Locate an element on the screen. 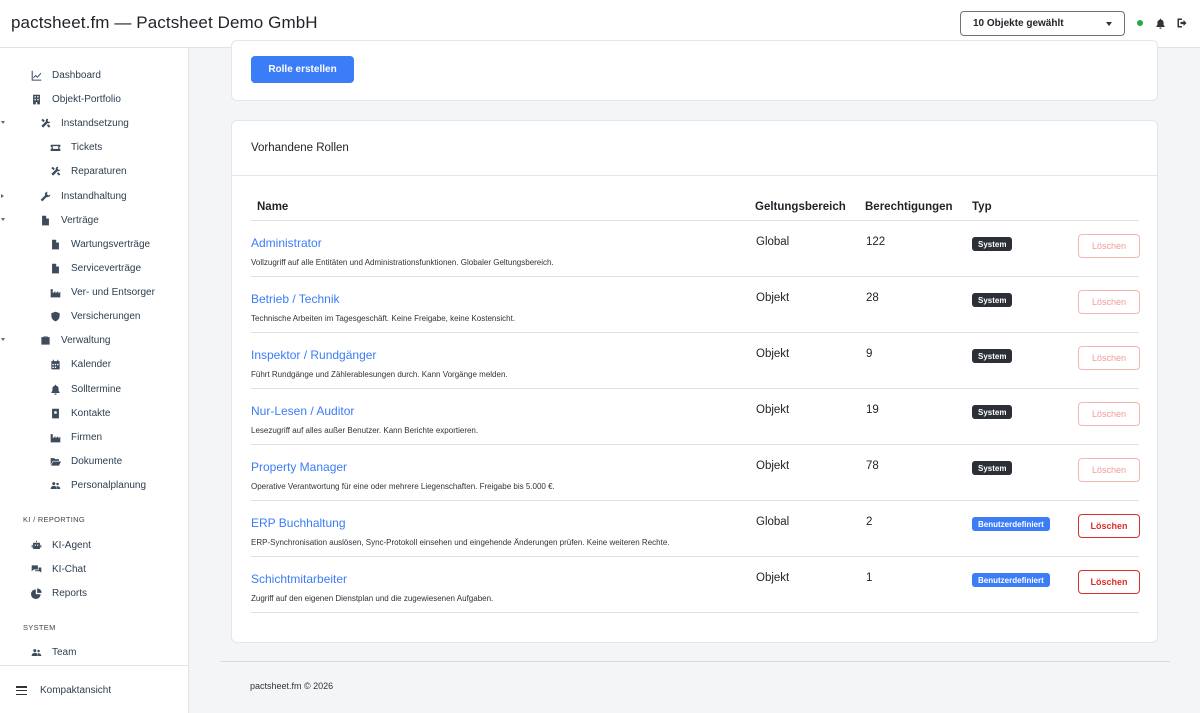 The height and width of the screenshot is (713, 1200). role-permission-count: 1 is located at coordinates (869, 578).